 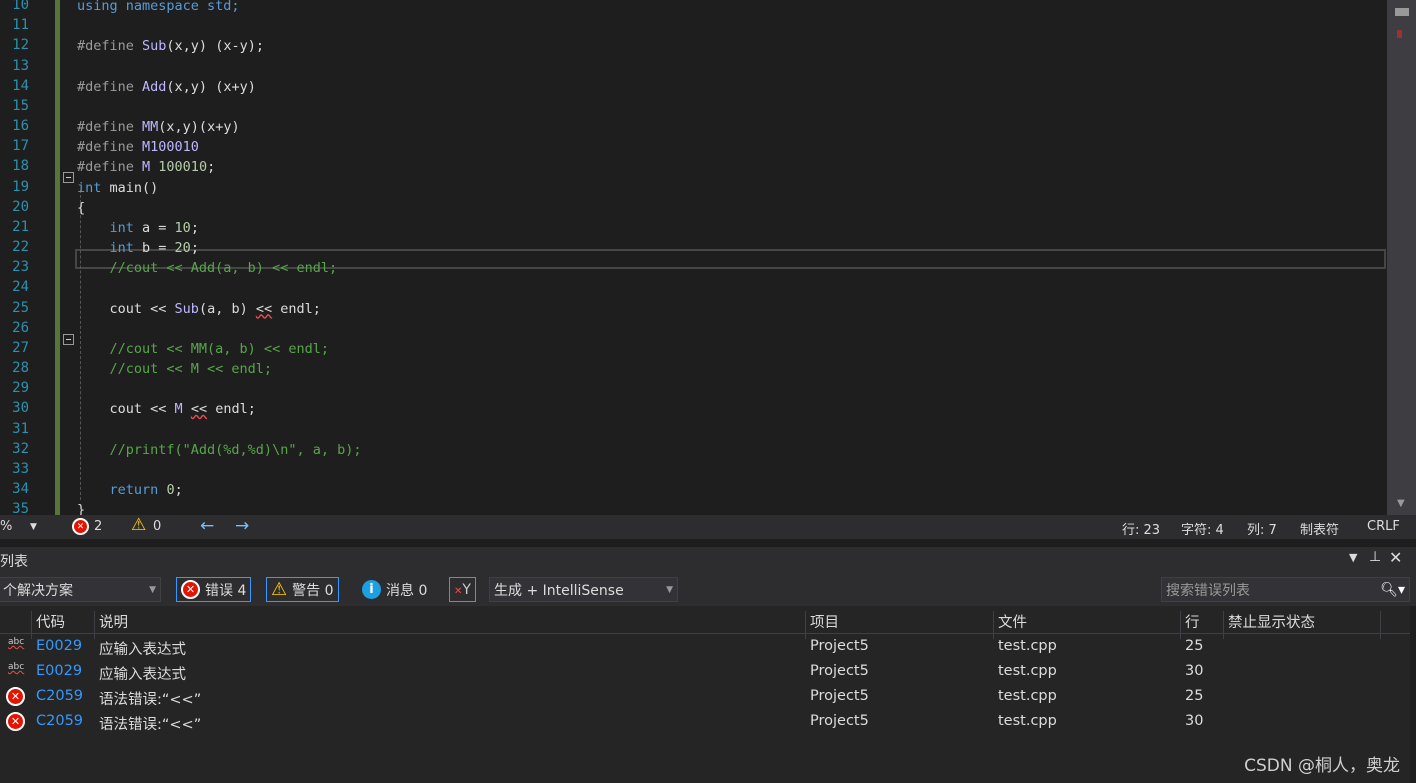 What do you see at coordinates (81, 208) in the screenshot?
I see `code-line: {` at bounding box center [81, 208].